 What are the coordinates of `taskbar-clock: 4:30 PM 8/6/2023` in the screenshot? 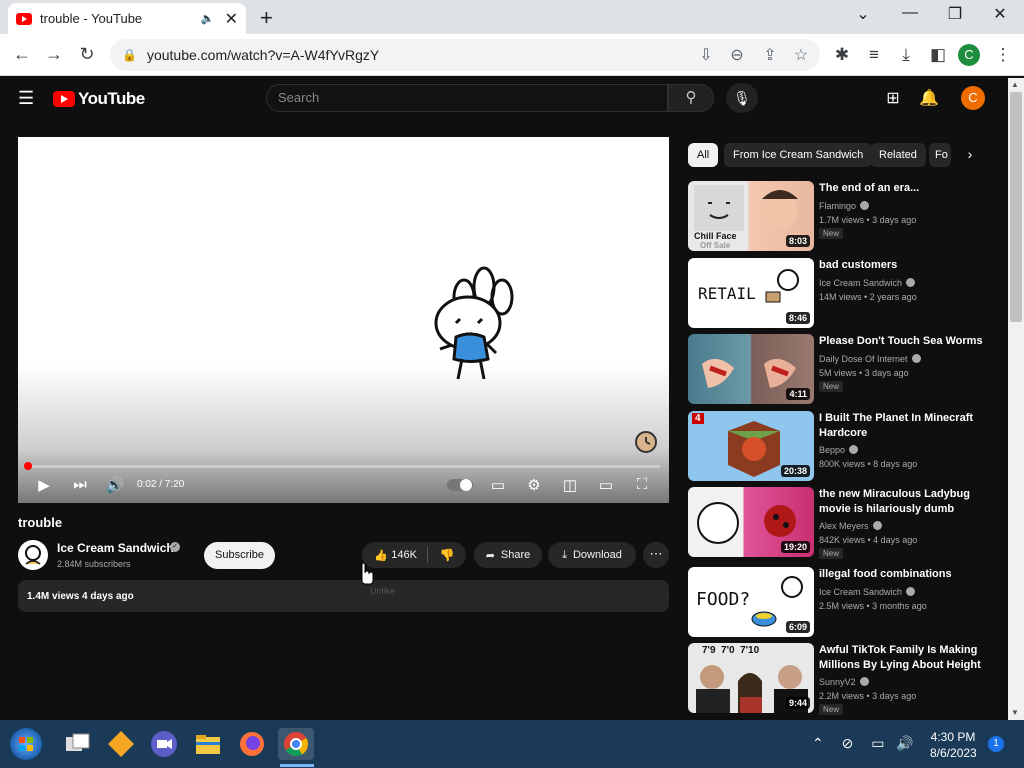 It's located at (953, 745).